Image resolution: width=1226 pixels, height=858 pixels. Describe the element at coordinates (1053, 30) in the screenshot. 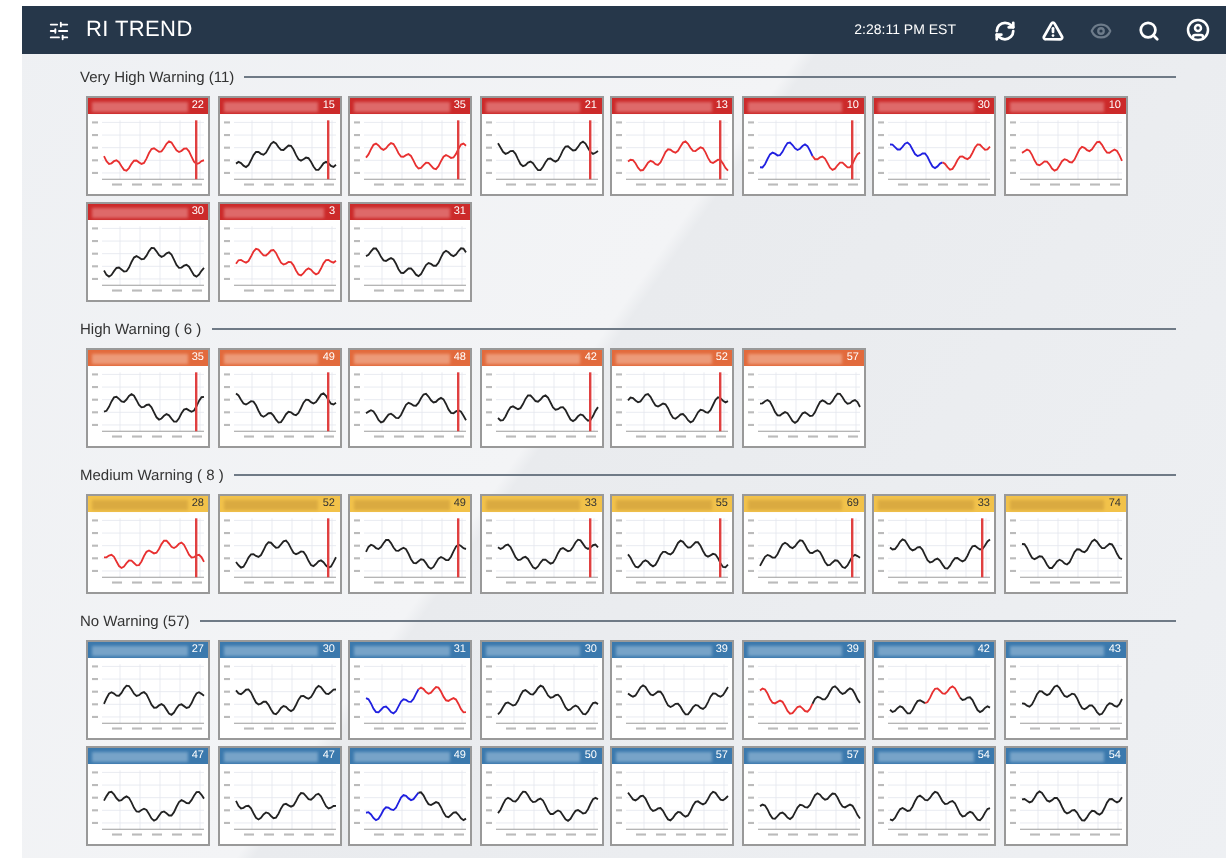

I see `warning-icon` at that location.